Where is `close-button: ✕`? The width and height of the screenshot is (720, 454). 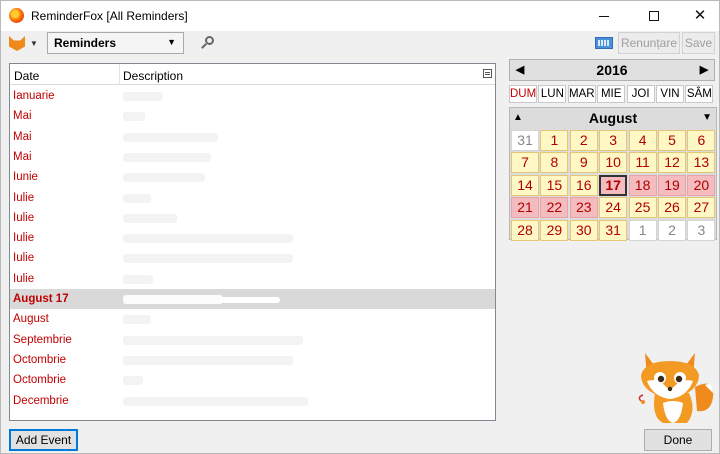 close-button: ✕ is located at coordinates (698, 16).